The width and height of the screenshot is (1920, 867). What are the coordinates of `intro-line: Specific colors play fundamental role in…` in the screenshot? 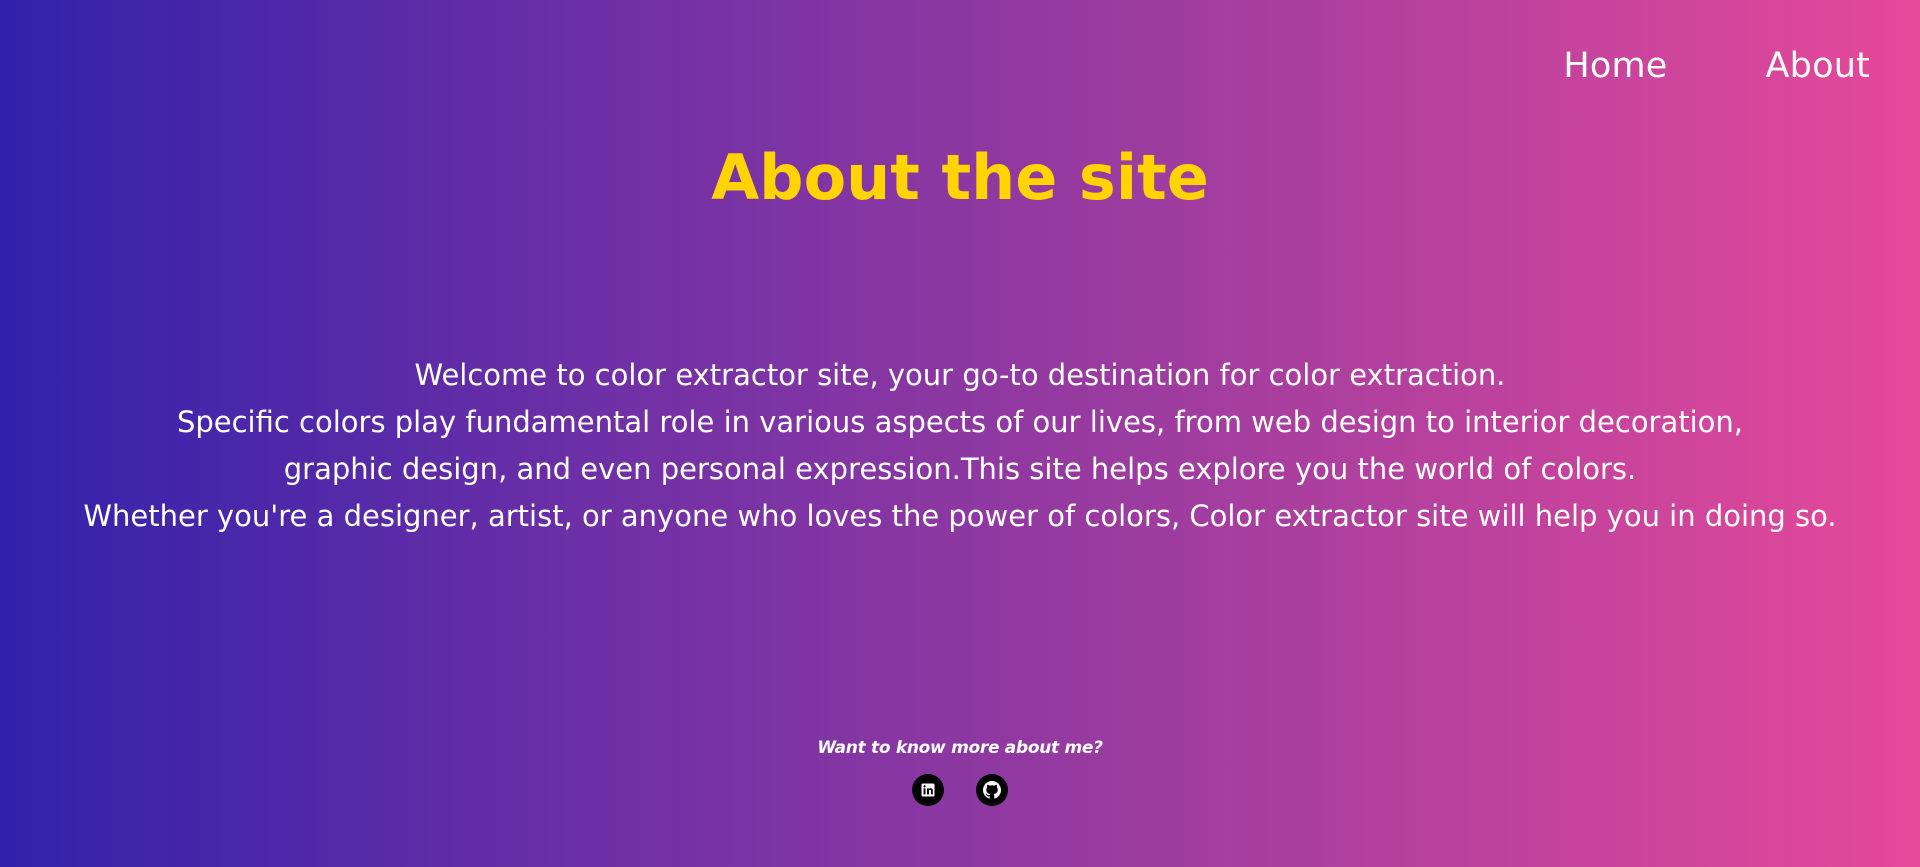 It's located at (960, 422).